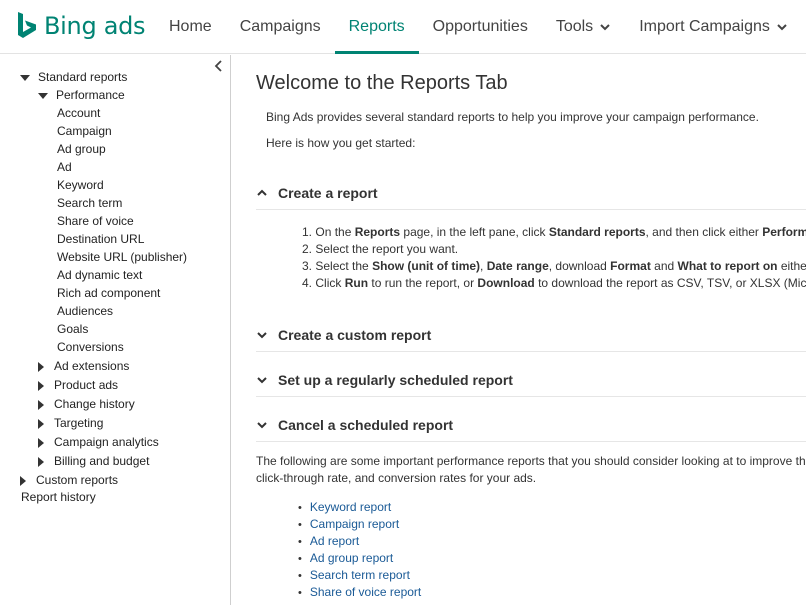 The image size is (806, 605). I want to click on tree-group-product-ads: Product ads, so click(78, 385).